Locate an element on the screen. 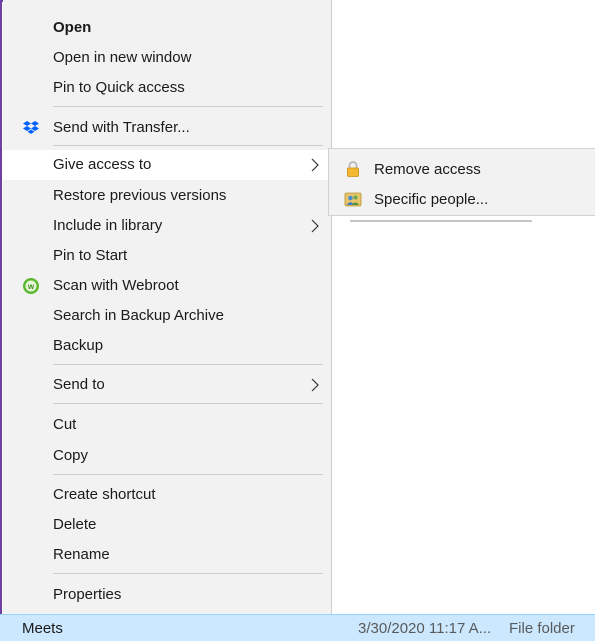 This screenshot has width=595, height=641. menu-item-label: Backup is located at coordinates (78, 345).